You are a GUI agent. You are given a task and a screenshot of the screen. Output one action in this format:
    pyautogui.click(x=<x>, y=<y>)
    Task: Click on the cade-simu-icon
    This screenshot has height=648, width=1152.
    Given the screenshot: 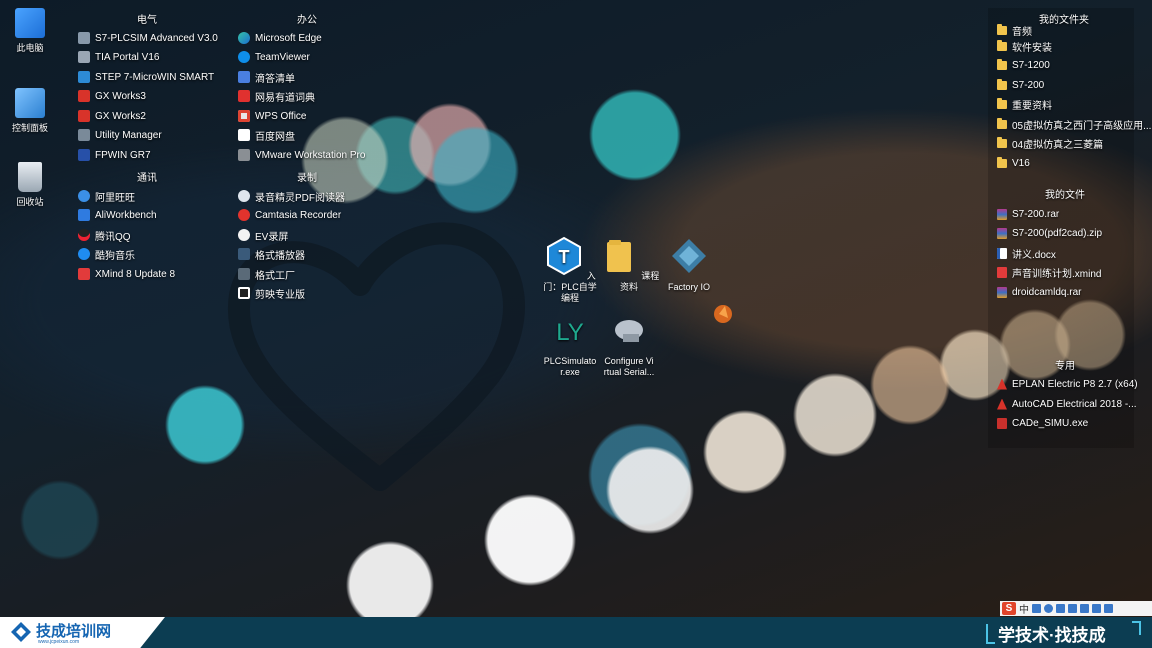 What is the action you would take?
    pyautogui.click(x=1002, y=423)
    